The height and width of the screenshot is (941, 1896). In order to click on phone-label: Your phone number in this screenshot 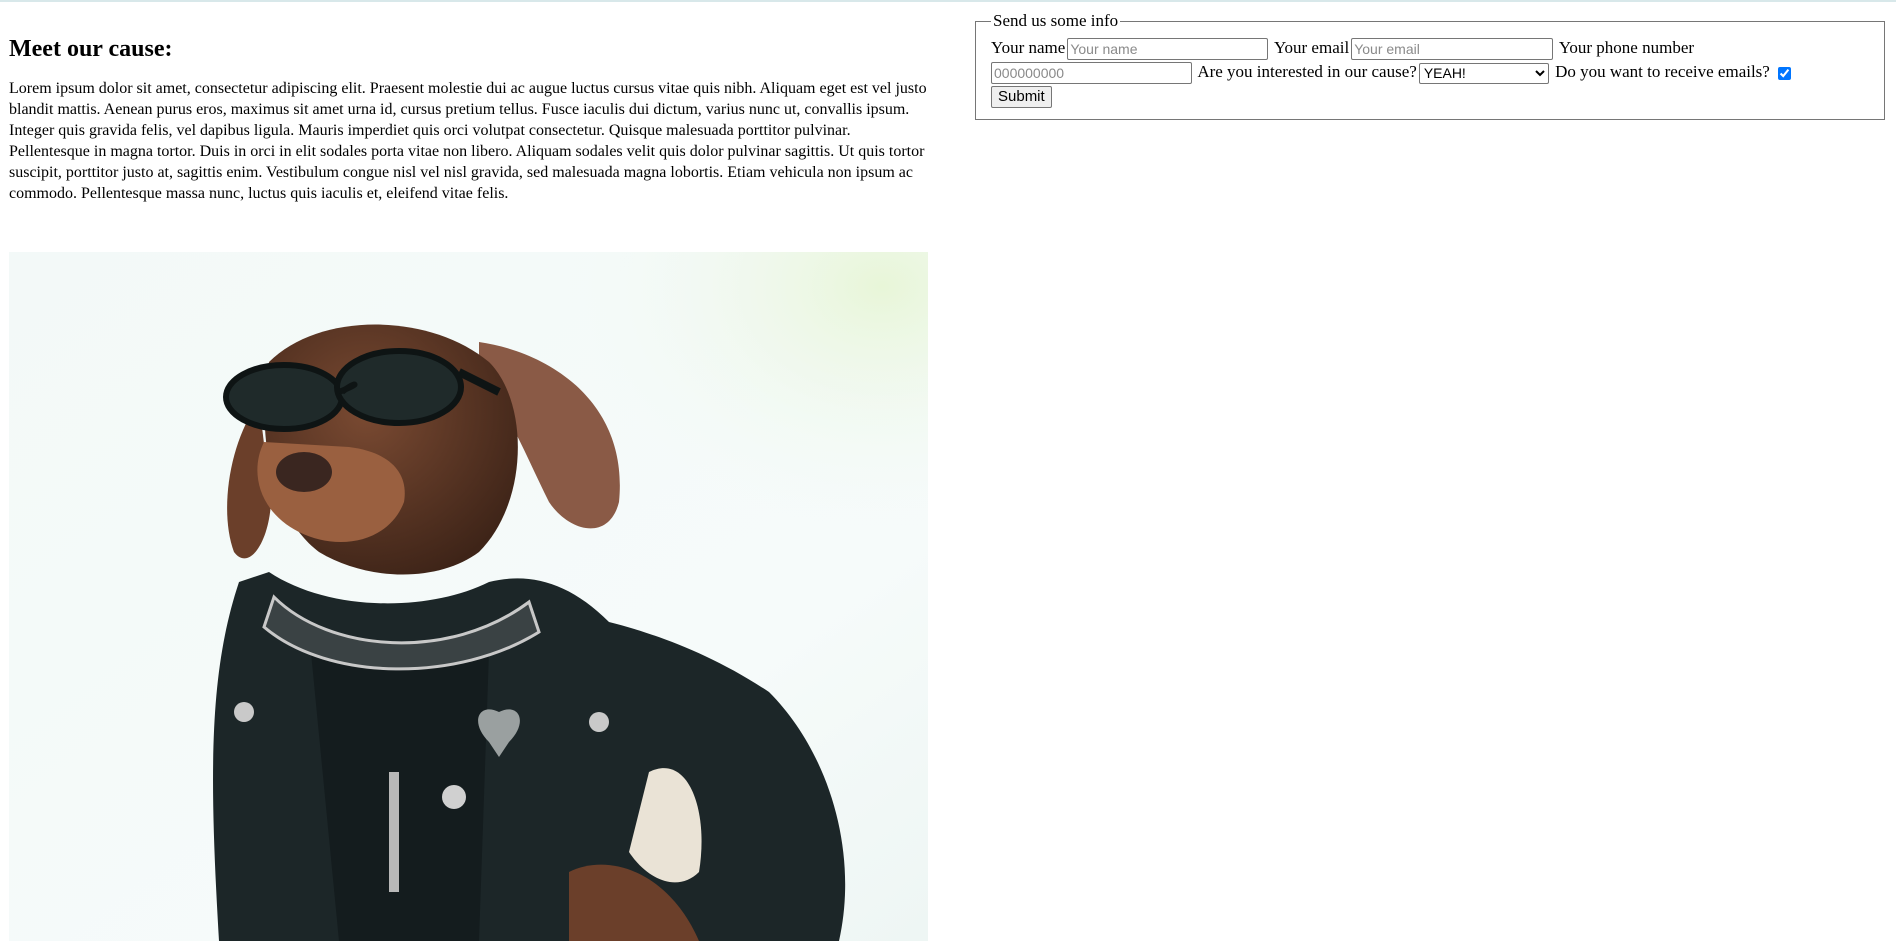, I will do `click(1626, 47)`.